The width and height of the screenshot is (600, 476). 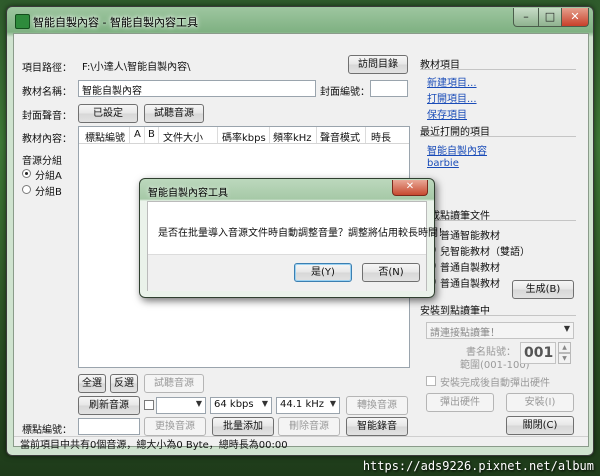 What do you see at coordinates (410, 188) in the screenshot?
I see `dialog-close-button: ✕` at bounding box center [410, 188].